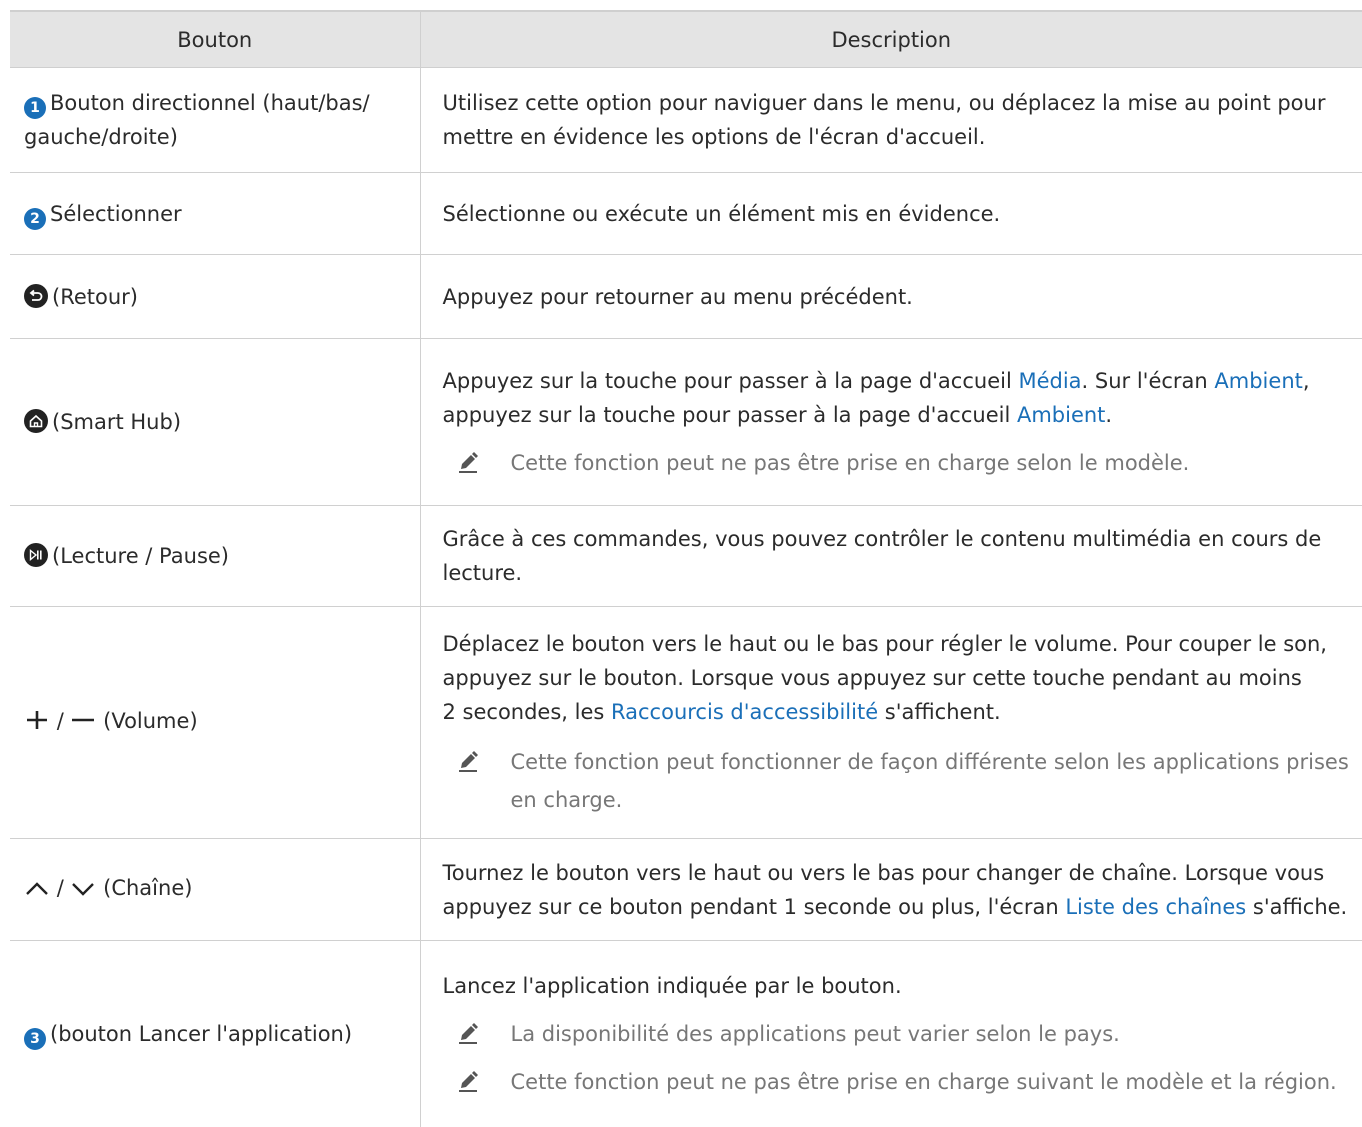 Image resolution: width=1362 pixels, height=1127 pixels. Describe the element at coordinates (1155, 907) in the screenshot. I see `channel-list-link: Liste des chaînes` at that location.